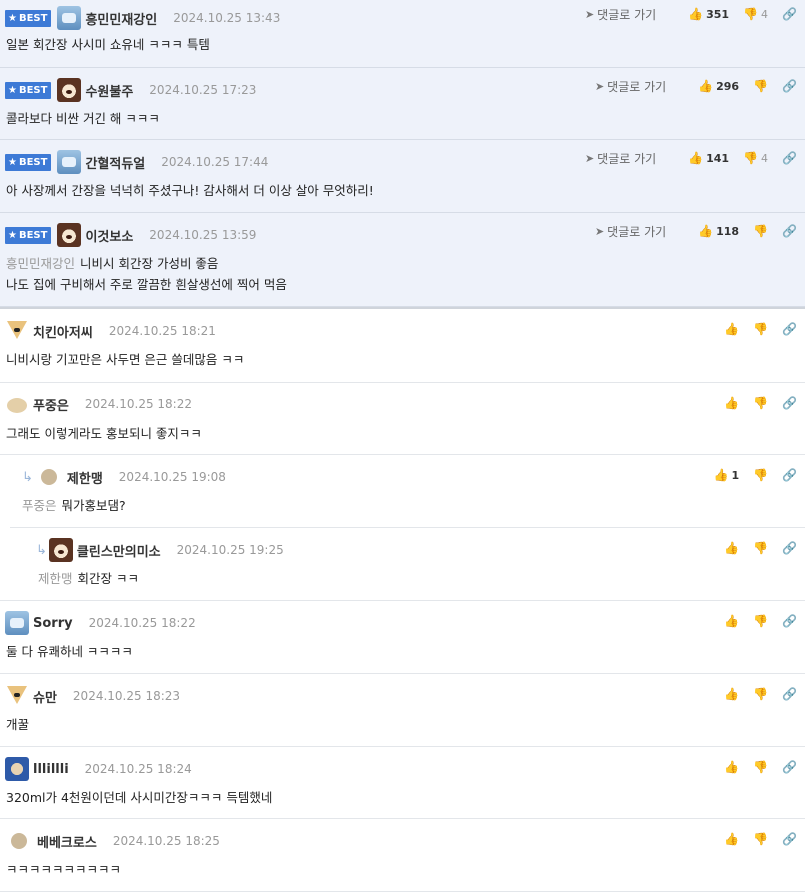  What do you see at coordinates (121, 18) in the screenshot?
I see `nickname: 흥민민재강인` at bounding box center [121, 18].